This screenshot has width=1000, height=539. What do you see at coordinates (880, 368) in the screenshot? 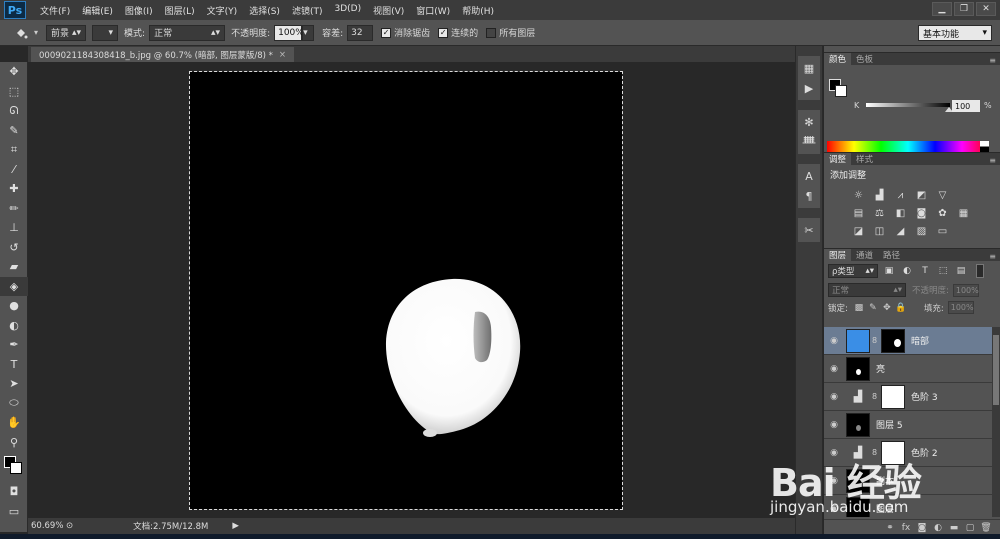
I see `layer-name: 亮` at bounding box center [880, 368].